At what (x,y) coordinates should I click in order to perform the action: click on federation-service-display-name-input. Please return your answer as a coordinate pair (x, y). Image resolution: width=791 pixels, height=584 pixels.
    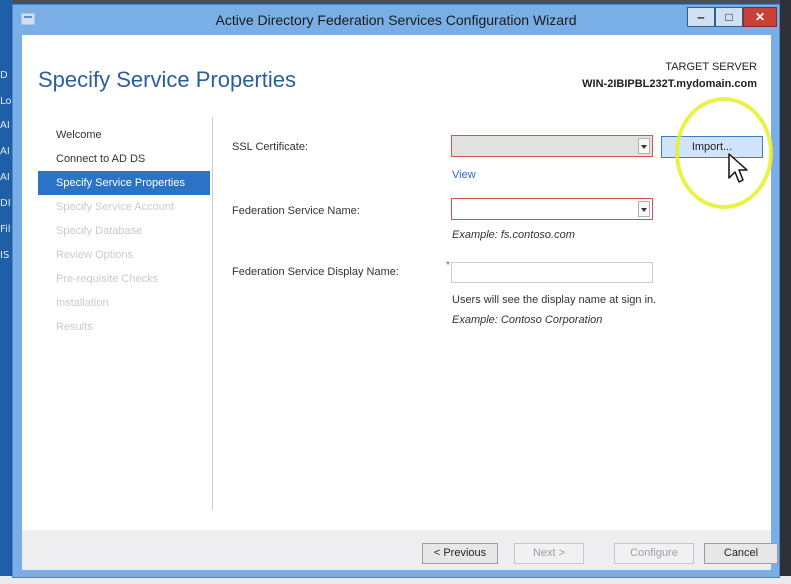
    Looking at the image, I should click on (552, 272).